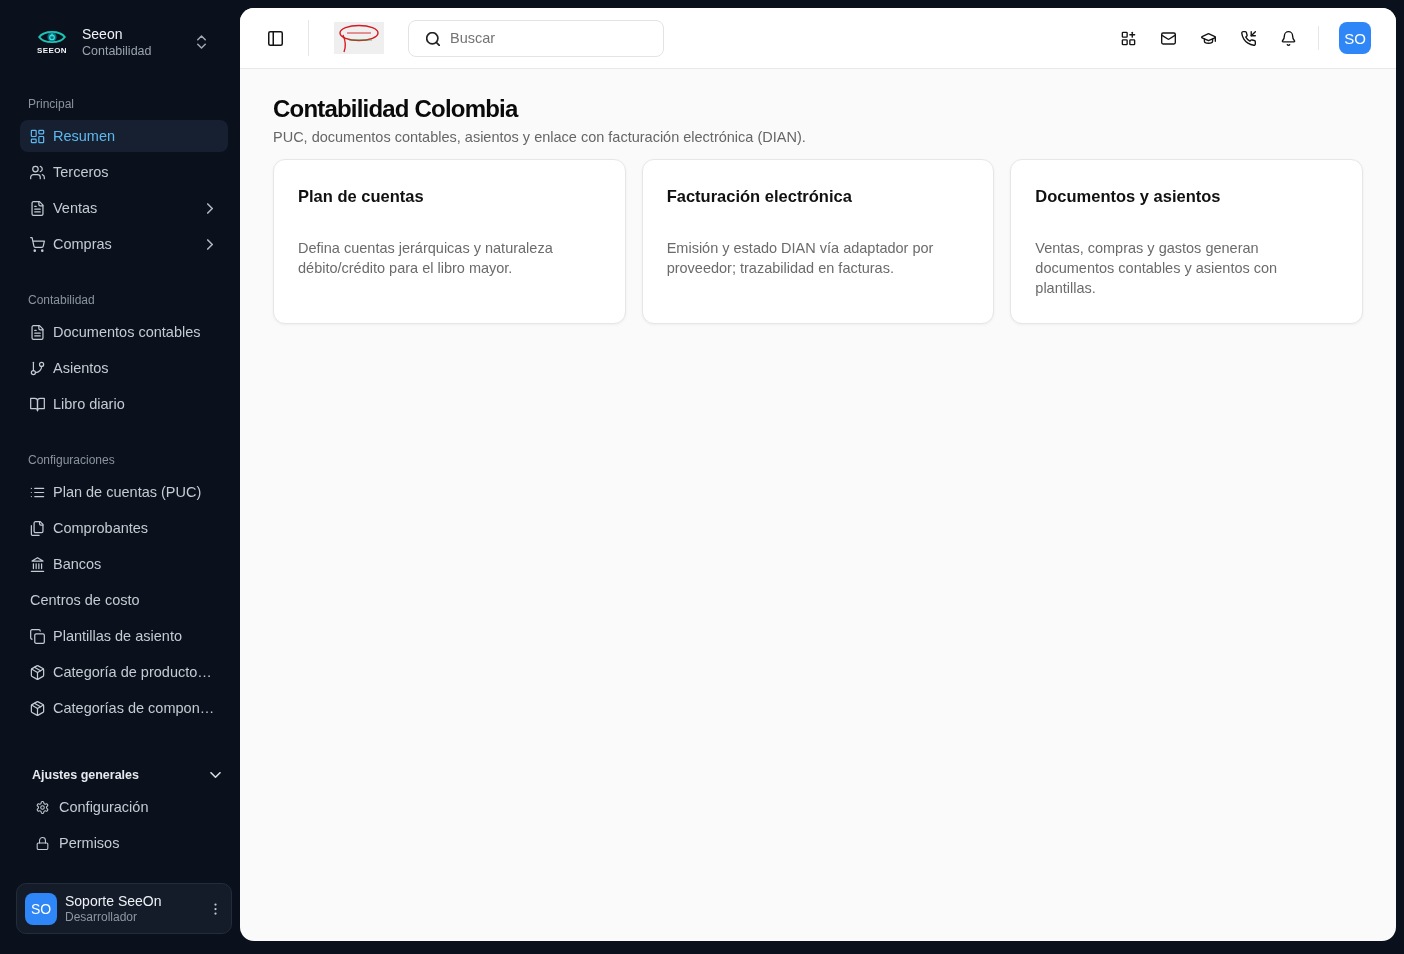 This screenshot has height=954, width=1404. Describe the element at coordinates (124, 332) in the screenshot. I see `nav-item: Documentos contables` at that location.